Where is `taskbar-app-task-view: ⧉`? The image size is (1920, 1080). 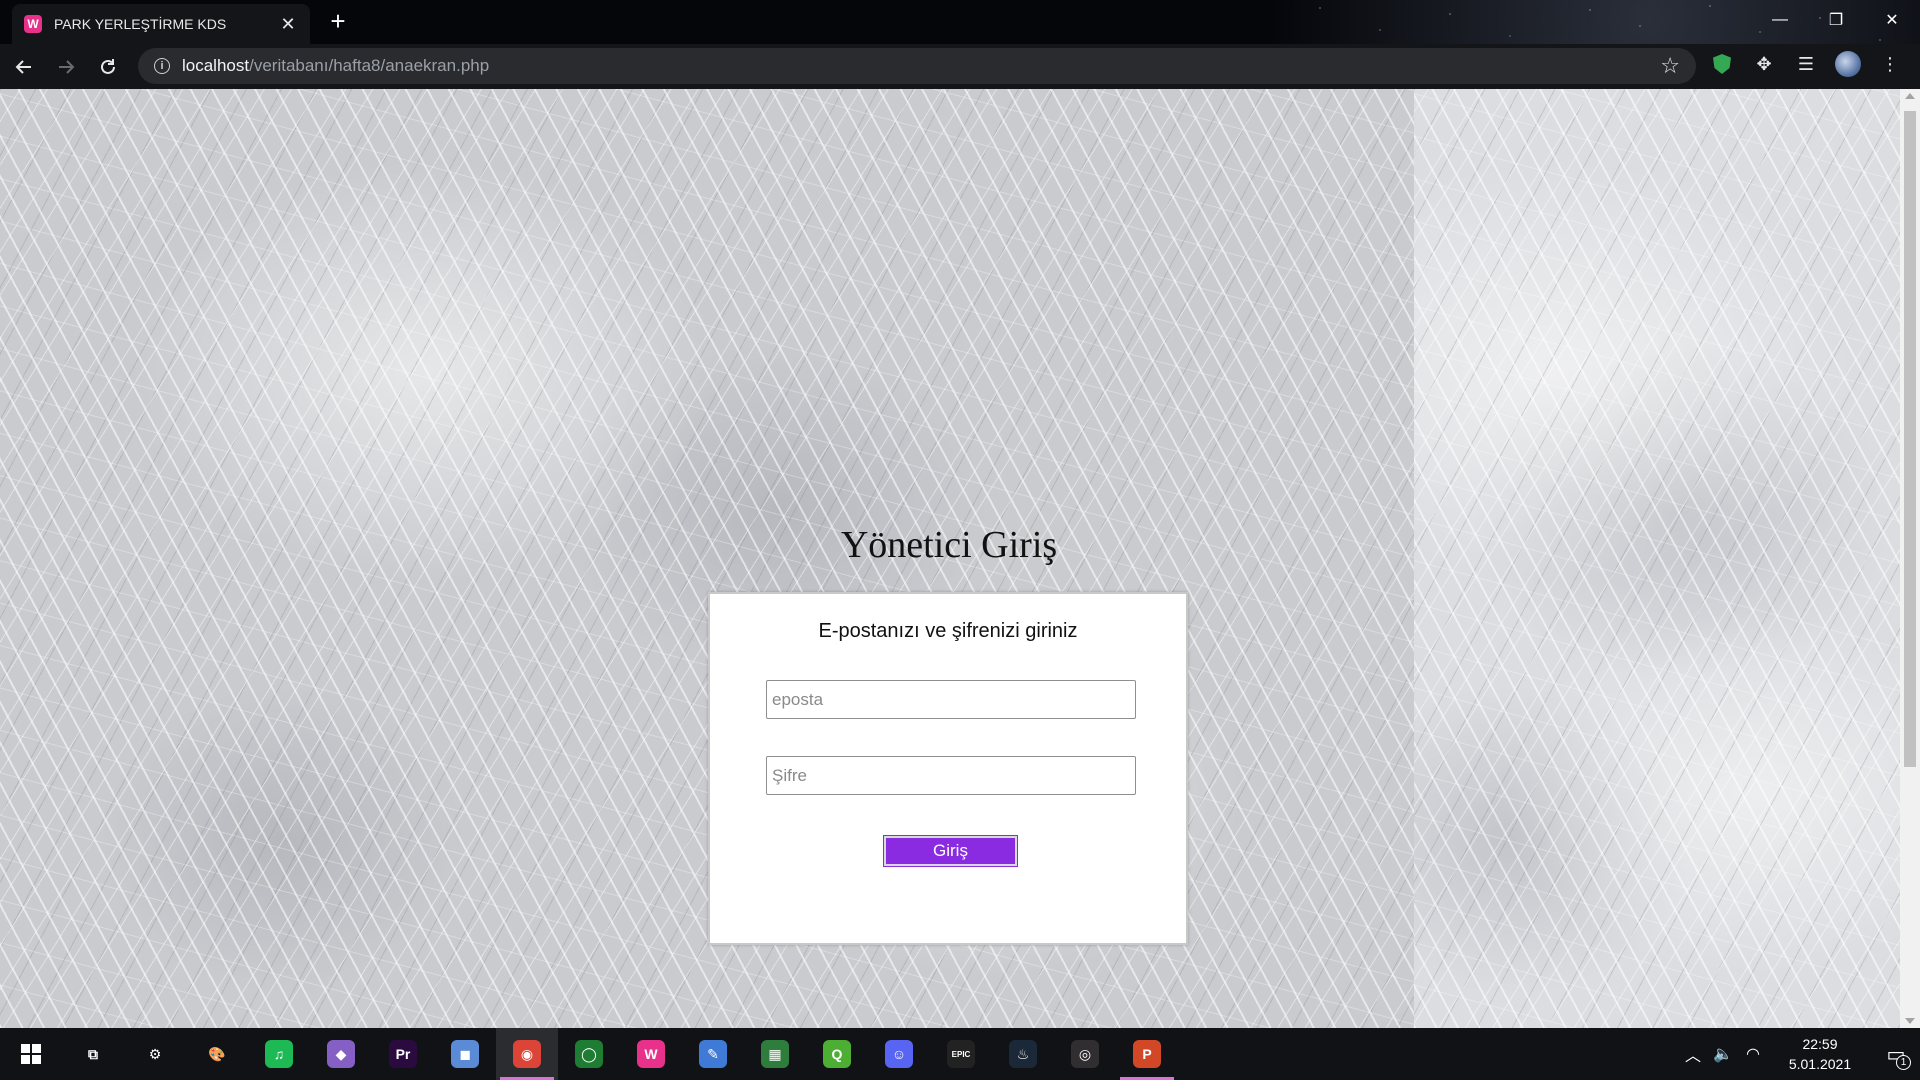 taskbar-app-task-view: ⧉ is located at coordinates (93, 1054).